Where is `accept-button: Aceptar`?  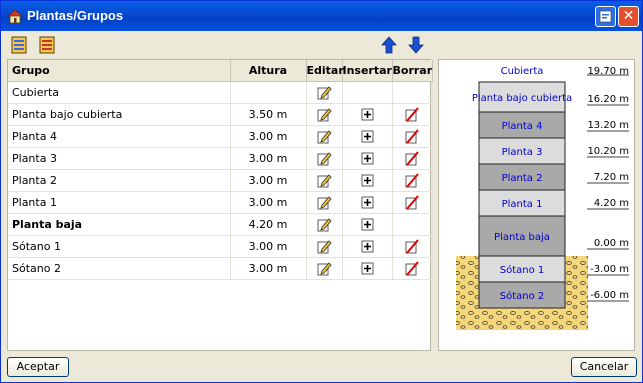 accept-button: Aceptar is located at coordinates (38, 367).